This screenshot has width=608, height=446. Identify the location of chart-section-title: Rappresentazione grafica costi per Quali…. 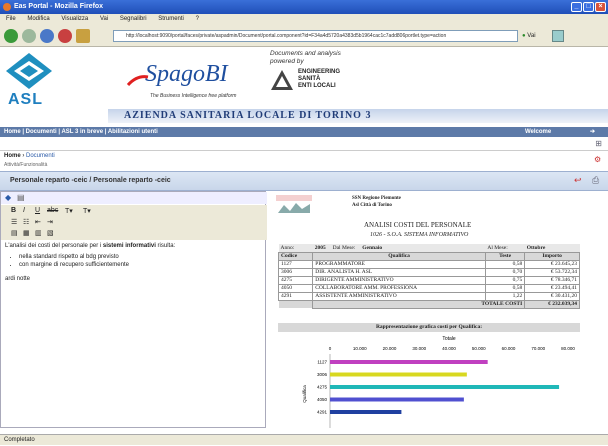
(429, 327).